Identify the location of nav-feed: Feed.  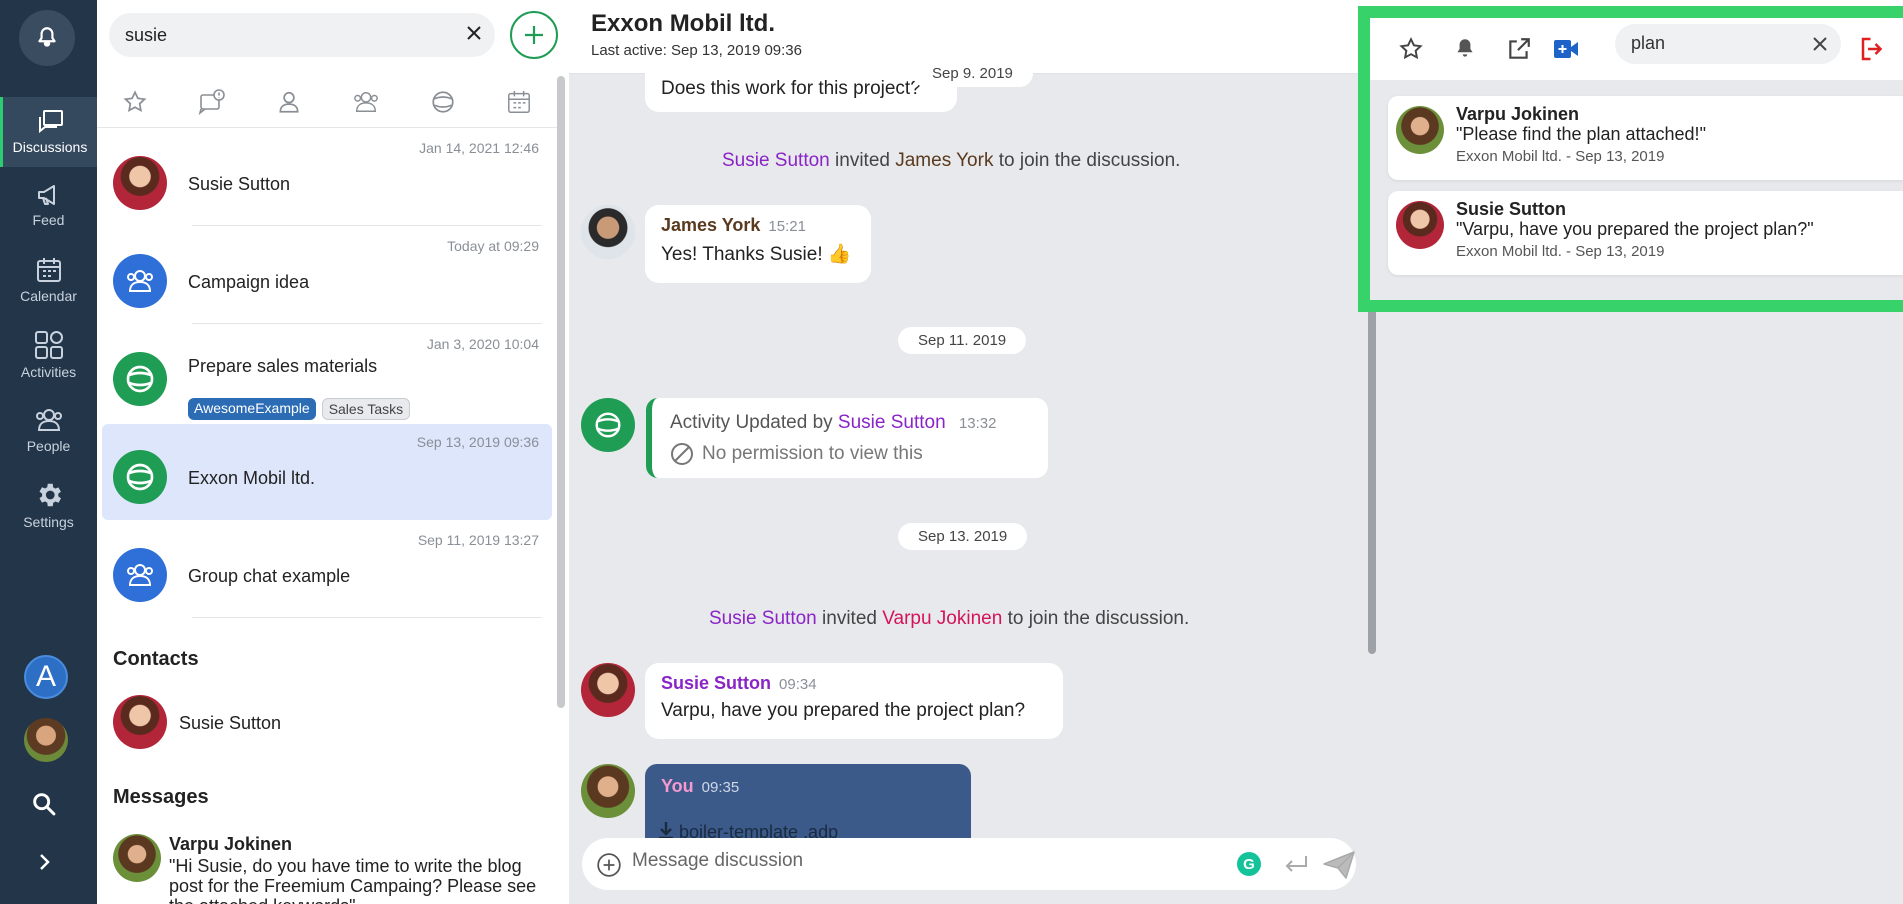
(48, 205).